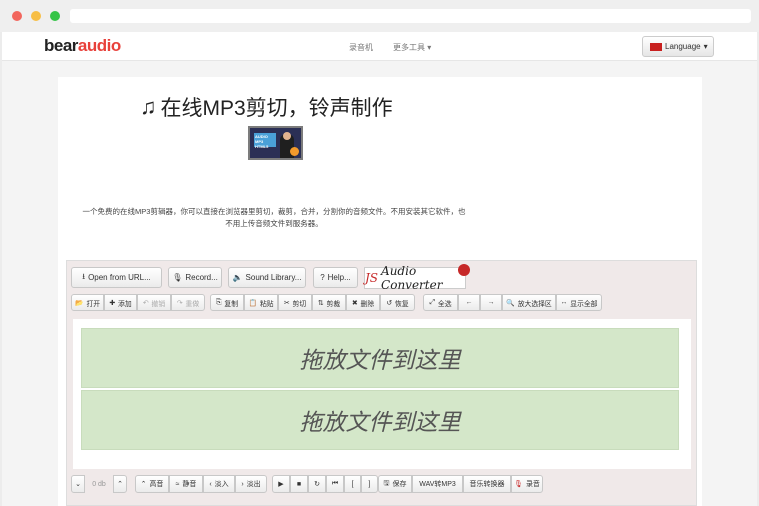 This screenshot has height=506, width=759. I want to click on arrow-right-button: →, so click(491, 302).